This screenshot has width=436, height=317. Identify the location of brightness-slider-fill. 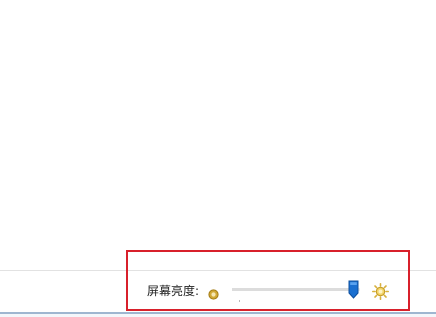
(293, 289).